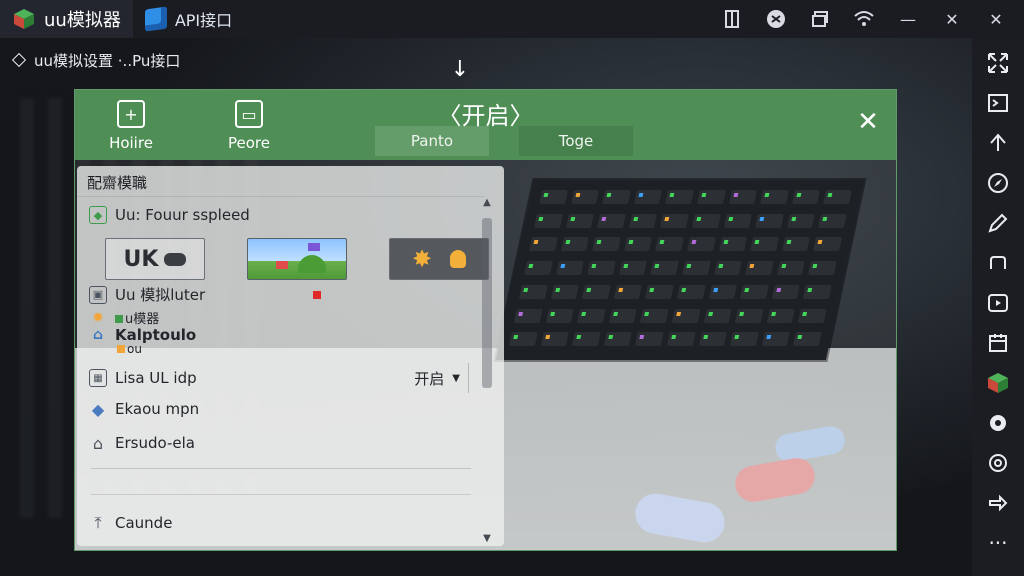 The image size is (1024, 576). I want to click on tab-panto: Panto, so click(432, 141).